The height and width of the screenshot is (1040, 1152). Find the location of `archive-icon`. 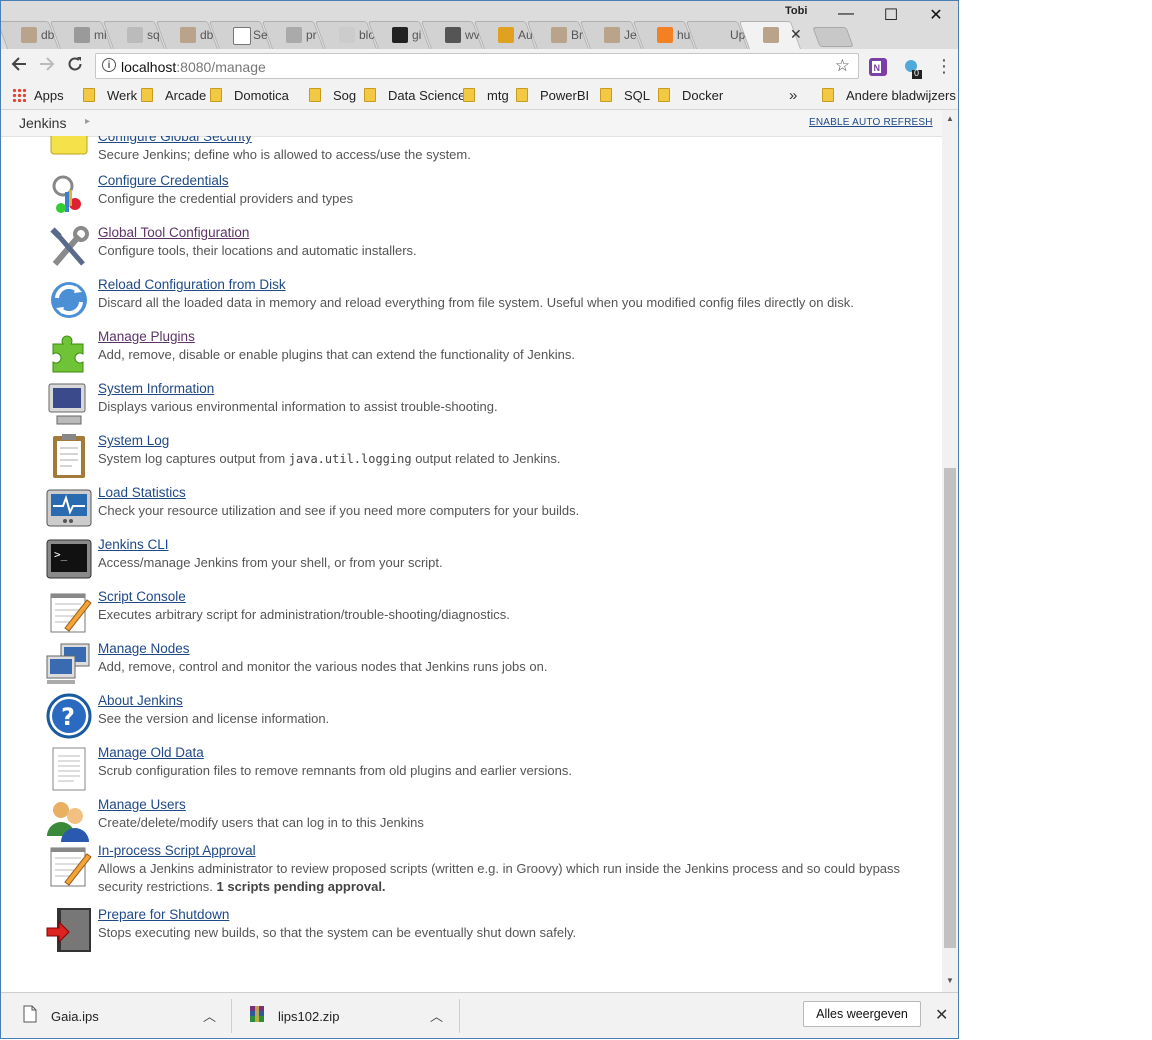

archive-icon is located at coordinates (257, 1014).